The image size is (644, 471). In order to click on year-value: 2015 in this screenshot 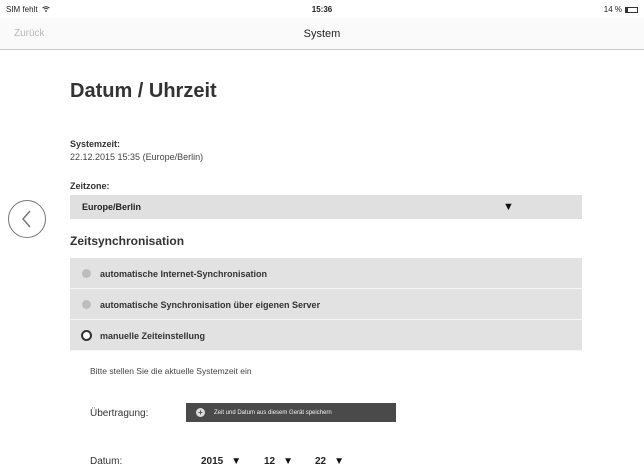, I will do `click(212, 461)`.